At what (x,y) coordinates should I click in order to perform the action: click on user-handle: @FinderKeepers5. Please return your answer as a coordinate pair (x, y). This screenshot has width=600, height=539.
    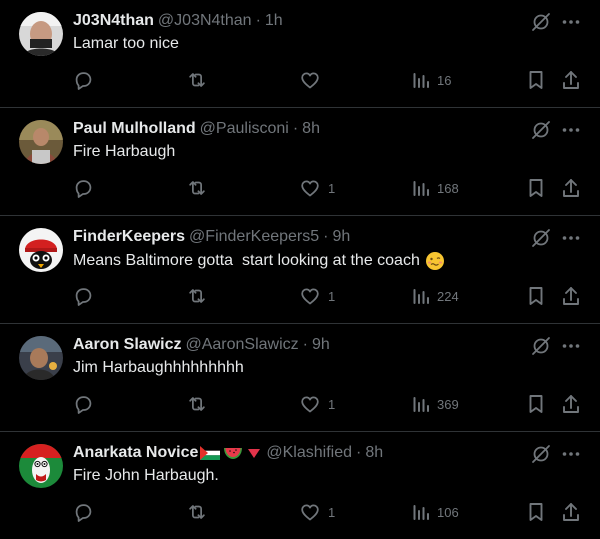
    Looking at the image, I should click on (254, 237).